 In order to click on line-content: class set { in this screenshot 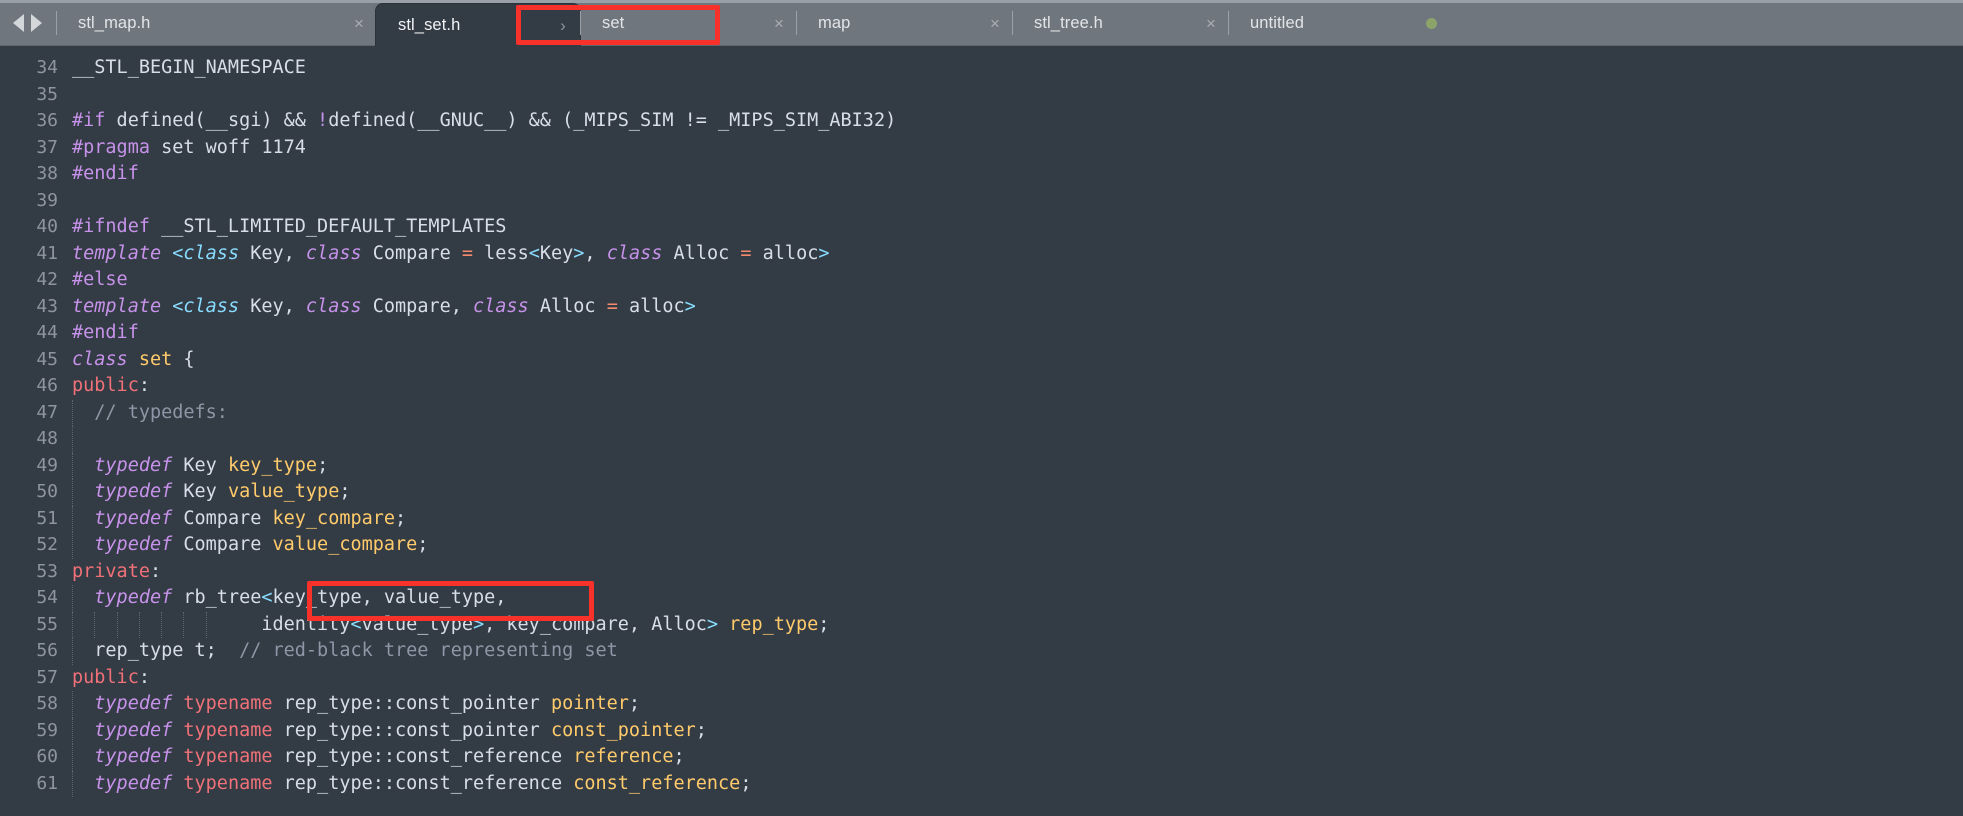, I will do `click(1017, 360)`.